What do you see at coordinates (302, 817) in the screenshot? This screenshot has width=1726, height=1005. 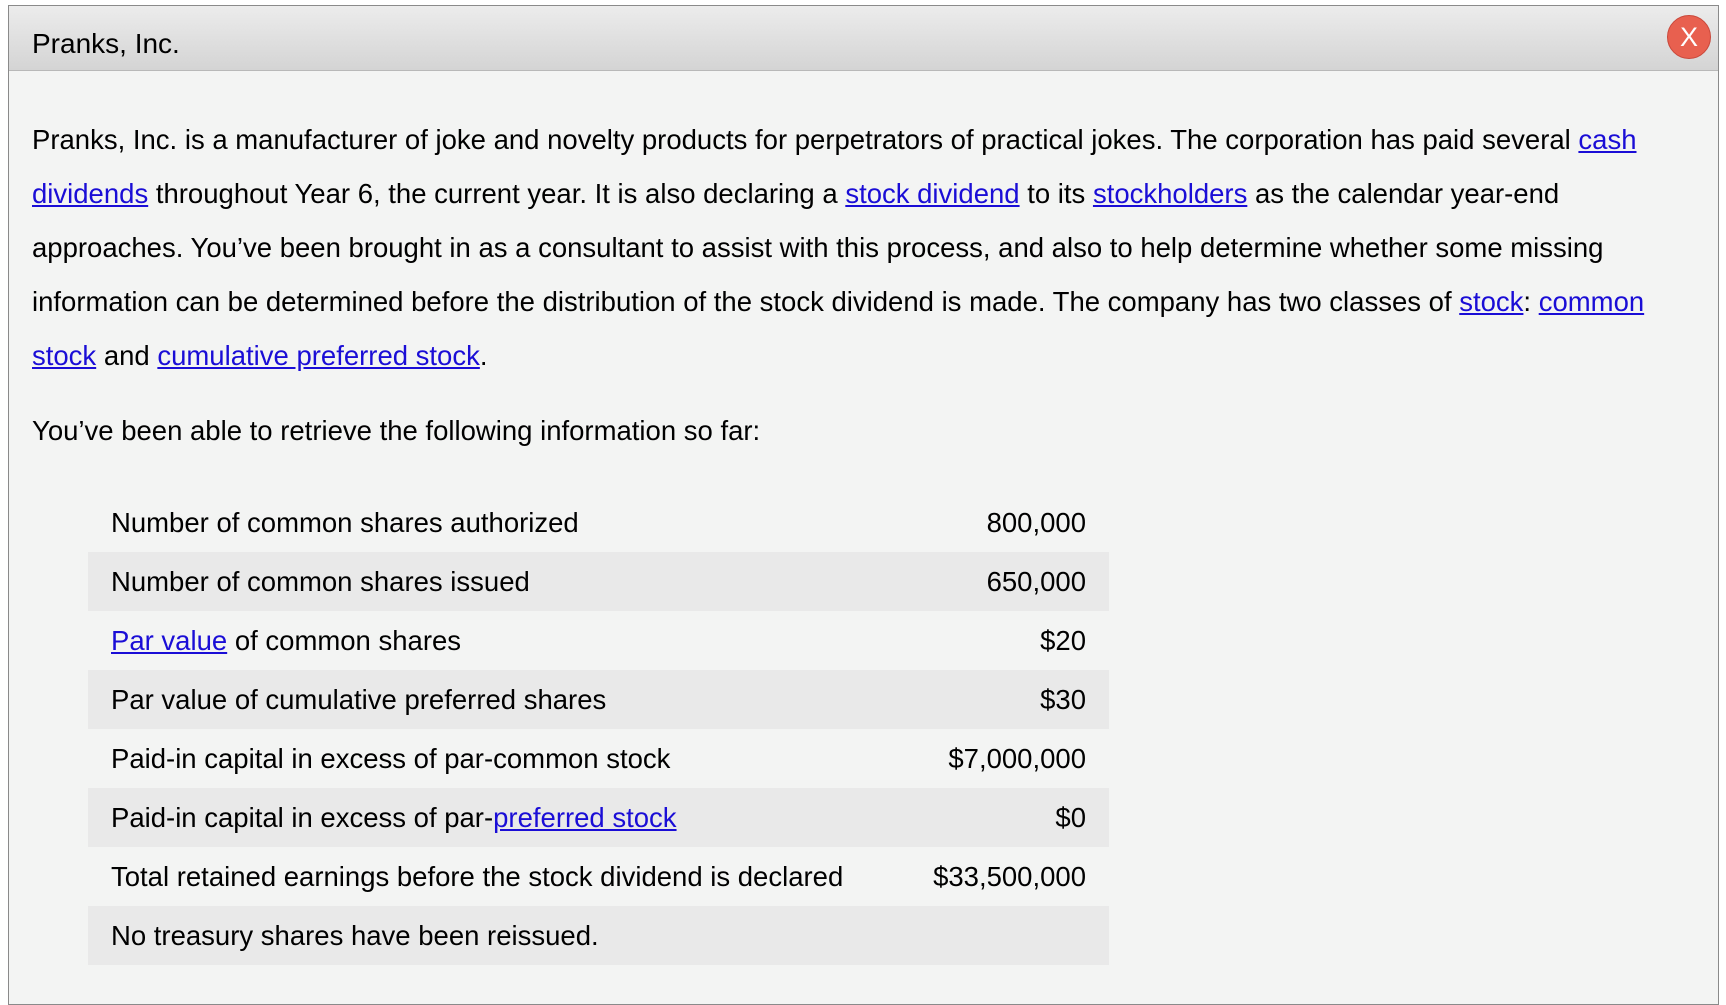 I see `row-label-text: Paid-in capital in excess of par-` at bounding box center [302, 817].